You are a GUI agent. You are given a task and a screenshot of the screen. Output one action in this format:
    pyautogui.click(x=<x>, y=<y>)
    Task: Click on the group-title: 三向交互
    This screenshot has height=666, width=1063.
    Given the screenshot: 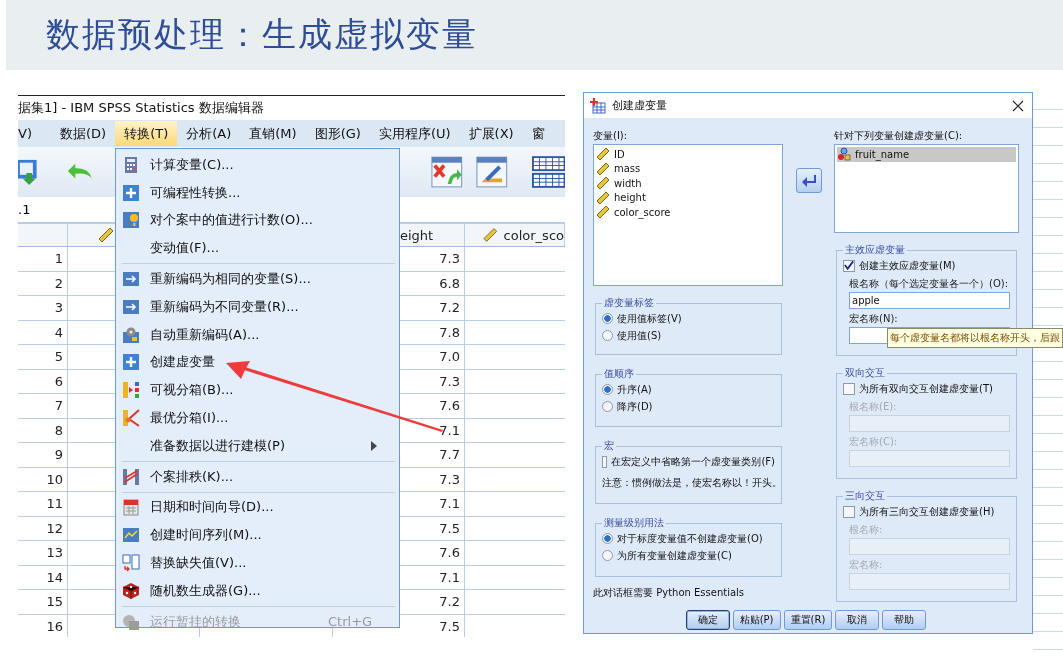 What is the action you would take?
    pyautogui.click(x=865, y=496)
    